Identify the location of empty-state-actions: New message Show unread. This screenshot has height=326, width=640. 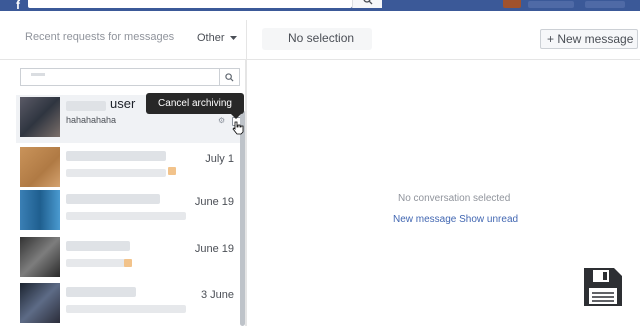
(455, 219).